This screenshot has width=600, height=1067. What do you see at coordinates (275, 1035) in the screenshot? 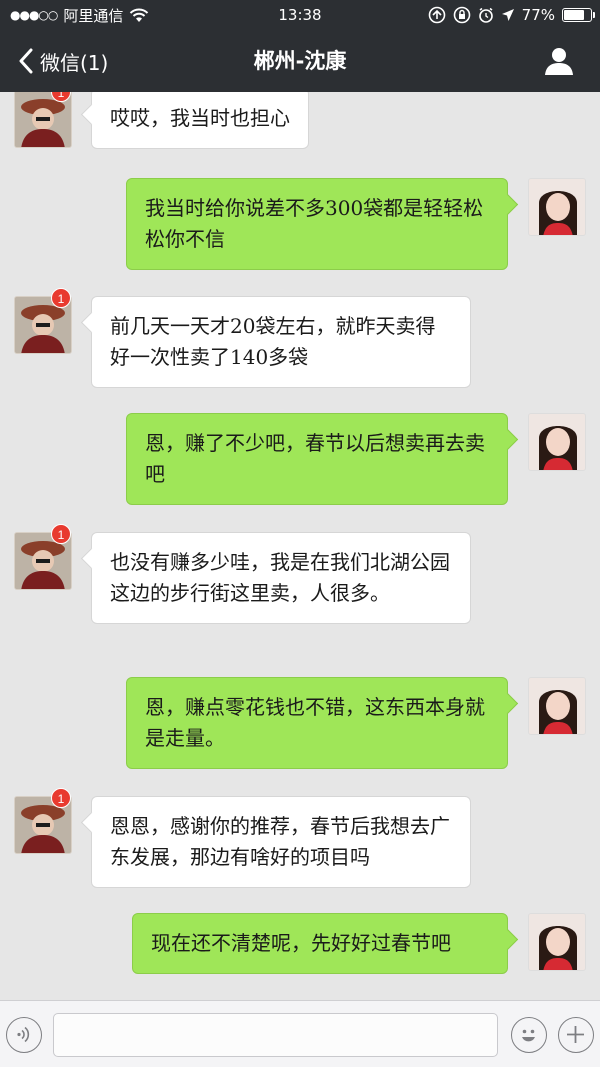
I see `message-input` at bounding box center [275, 1035].